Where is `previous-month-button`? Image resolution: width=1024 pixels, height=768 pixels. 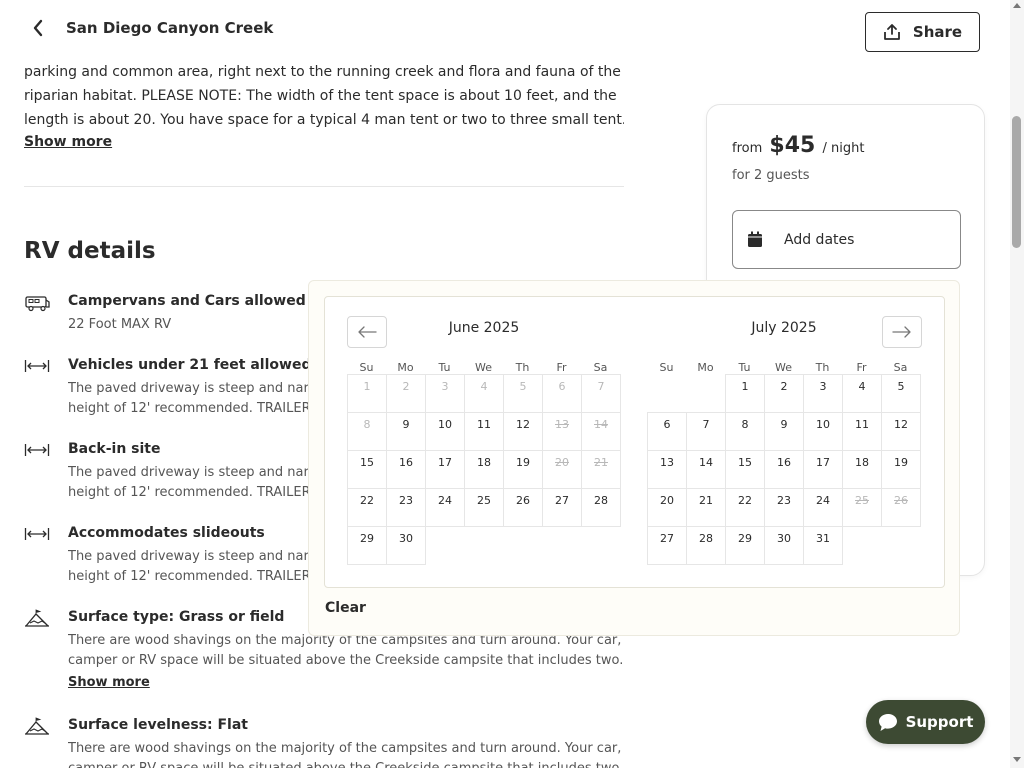
previous-month-button is located at coordinates (367, 332).